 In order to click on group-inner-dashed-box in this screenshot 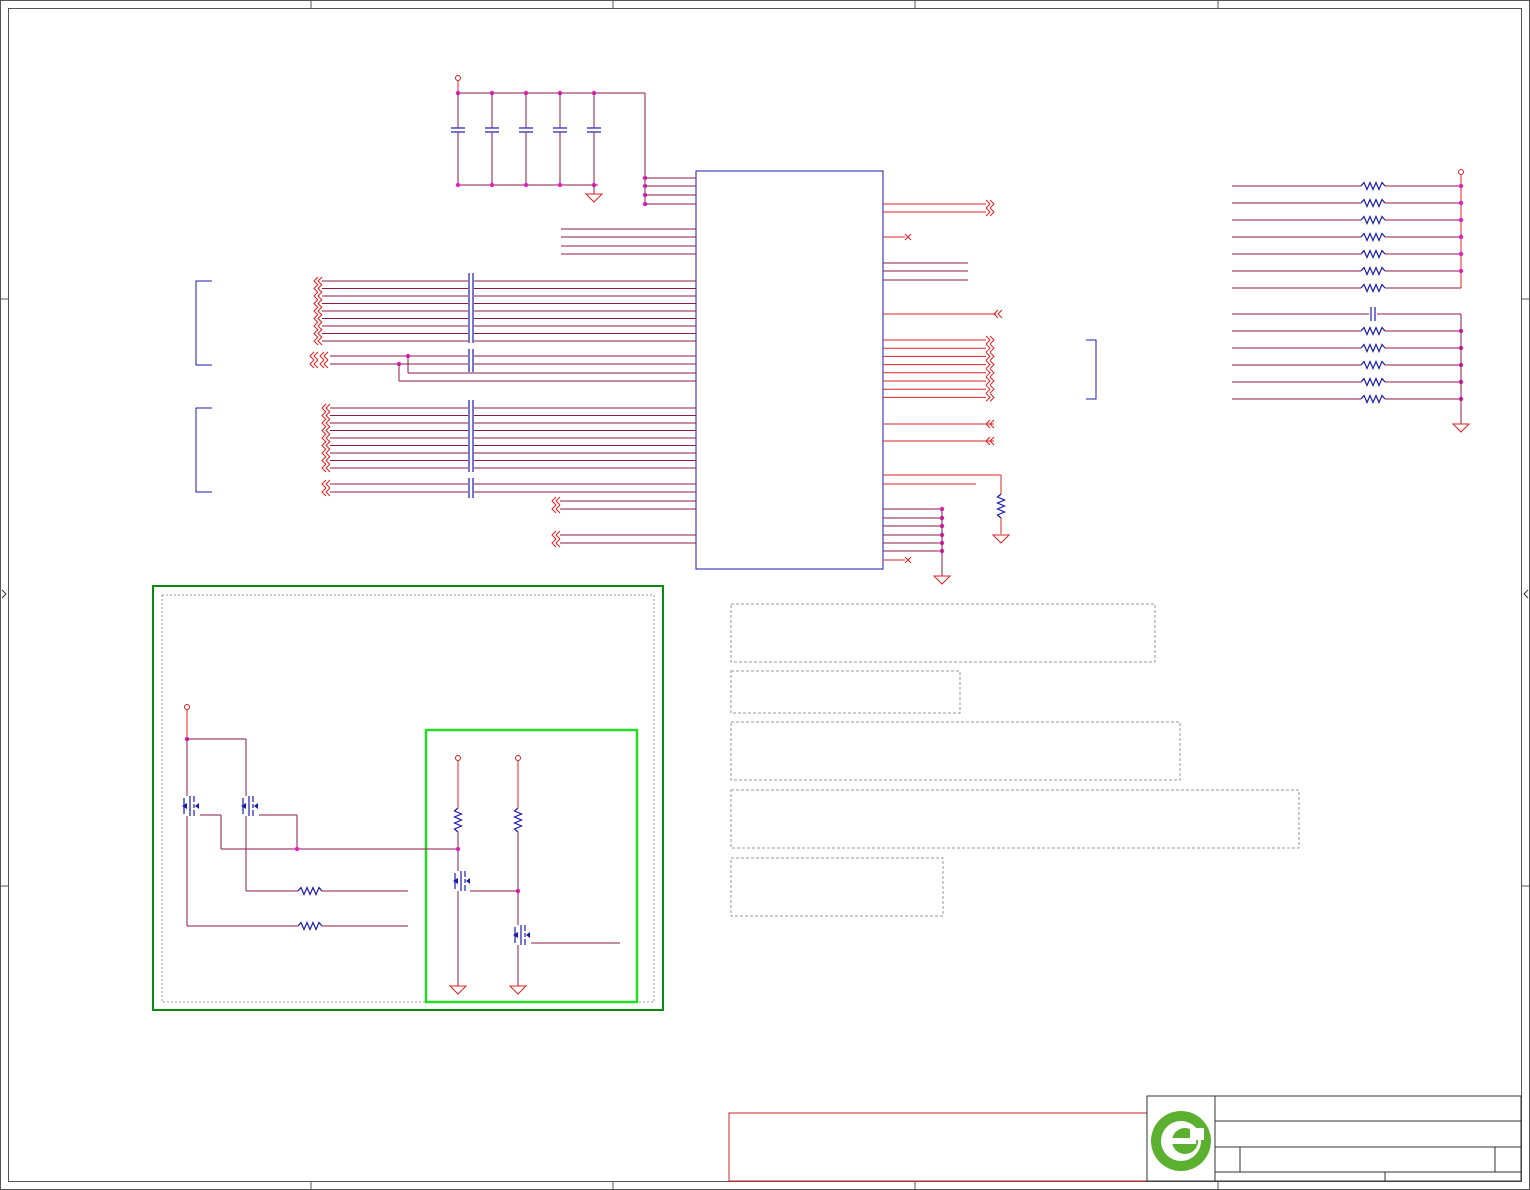, I will do `click(408, 798)`.